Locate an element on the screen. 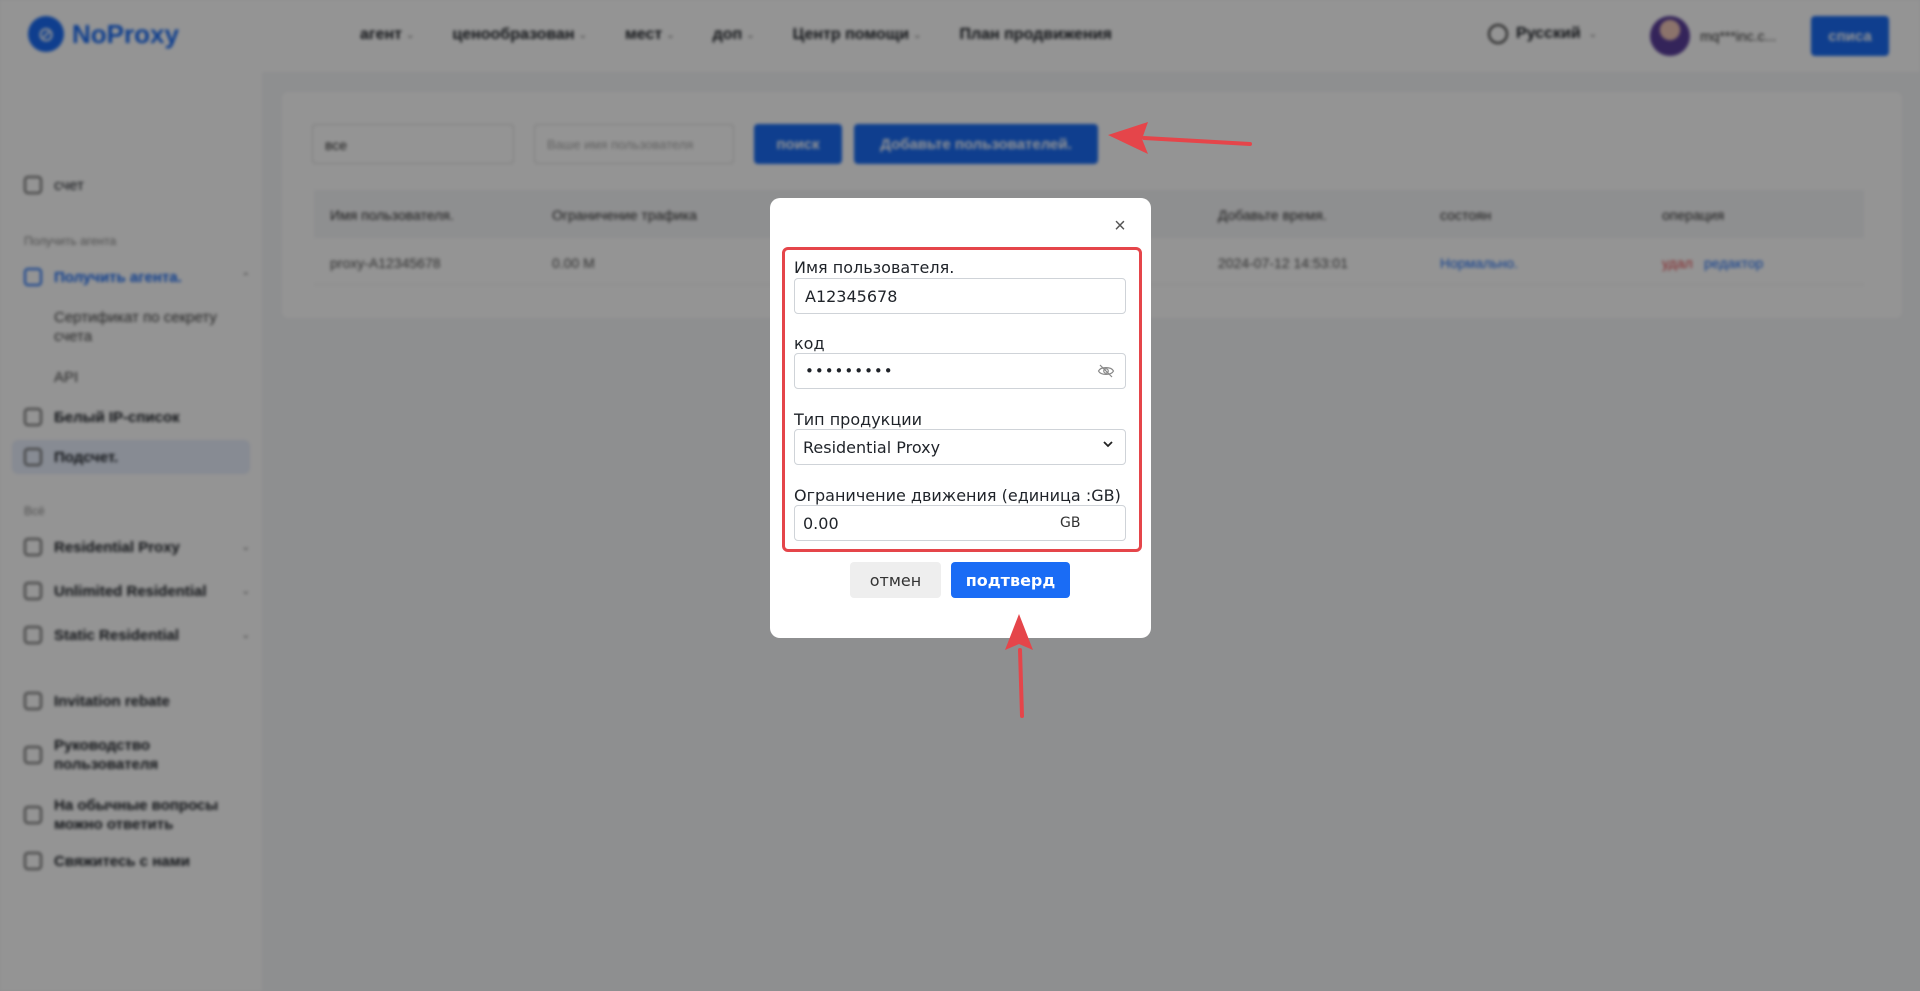 The height and width of the screenshot is (991, 1920). username-field: A12345678 is located at coordinates (960, 296).